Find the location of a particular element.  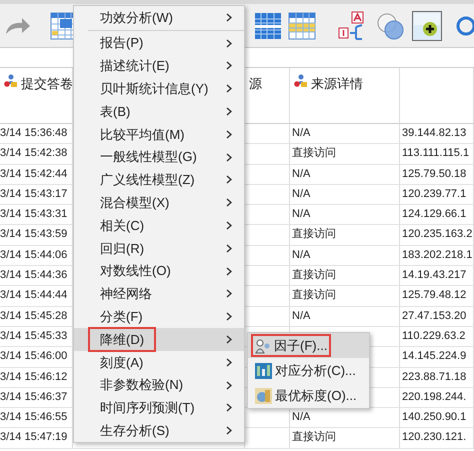

table-cell: 220.198.244. is located at coordinates (437, 398).